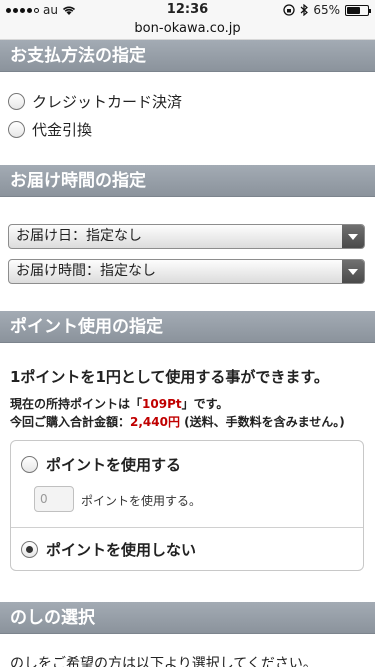 Image resolution: width=375 pixels, height=667 pixels. Describe the element at coordinates (62, 130) in the screenshot. I see `payment-option-label: 代金引換` at that location.